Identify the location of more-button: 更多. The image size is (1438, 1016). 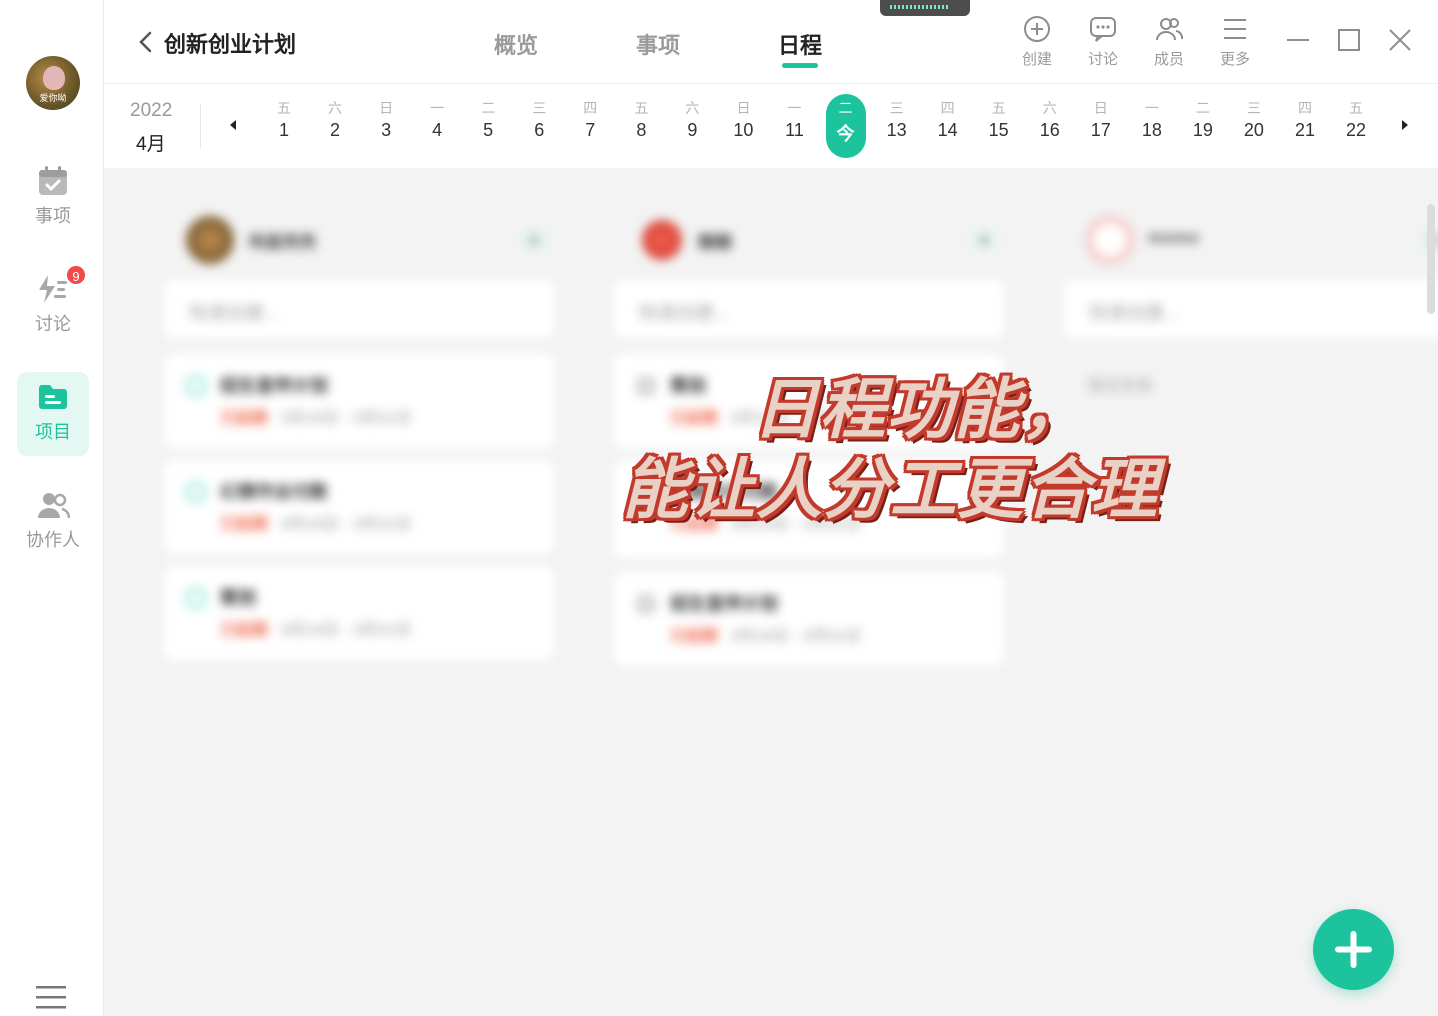
(1235, 41).